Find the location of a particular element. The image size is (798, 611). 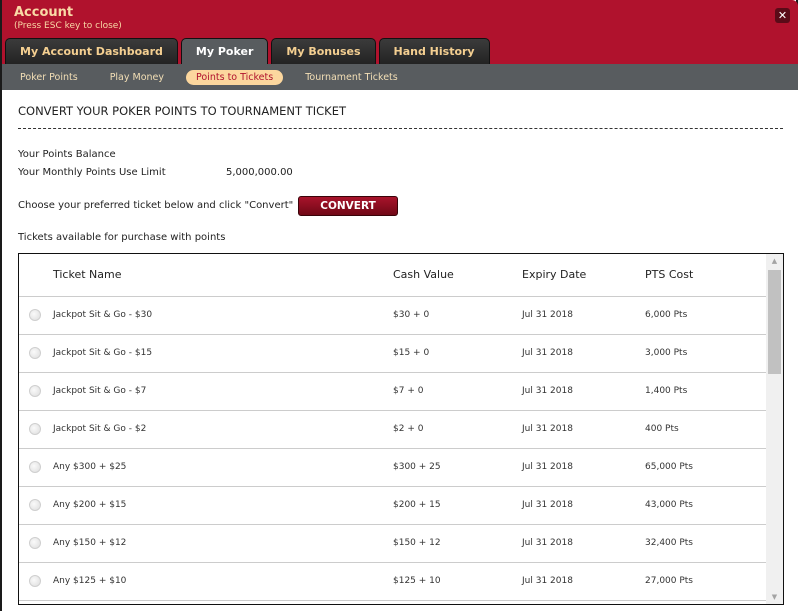

ticket-name: Jackpot Sit & Go - $15 is located at coordinates (223, 353).